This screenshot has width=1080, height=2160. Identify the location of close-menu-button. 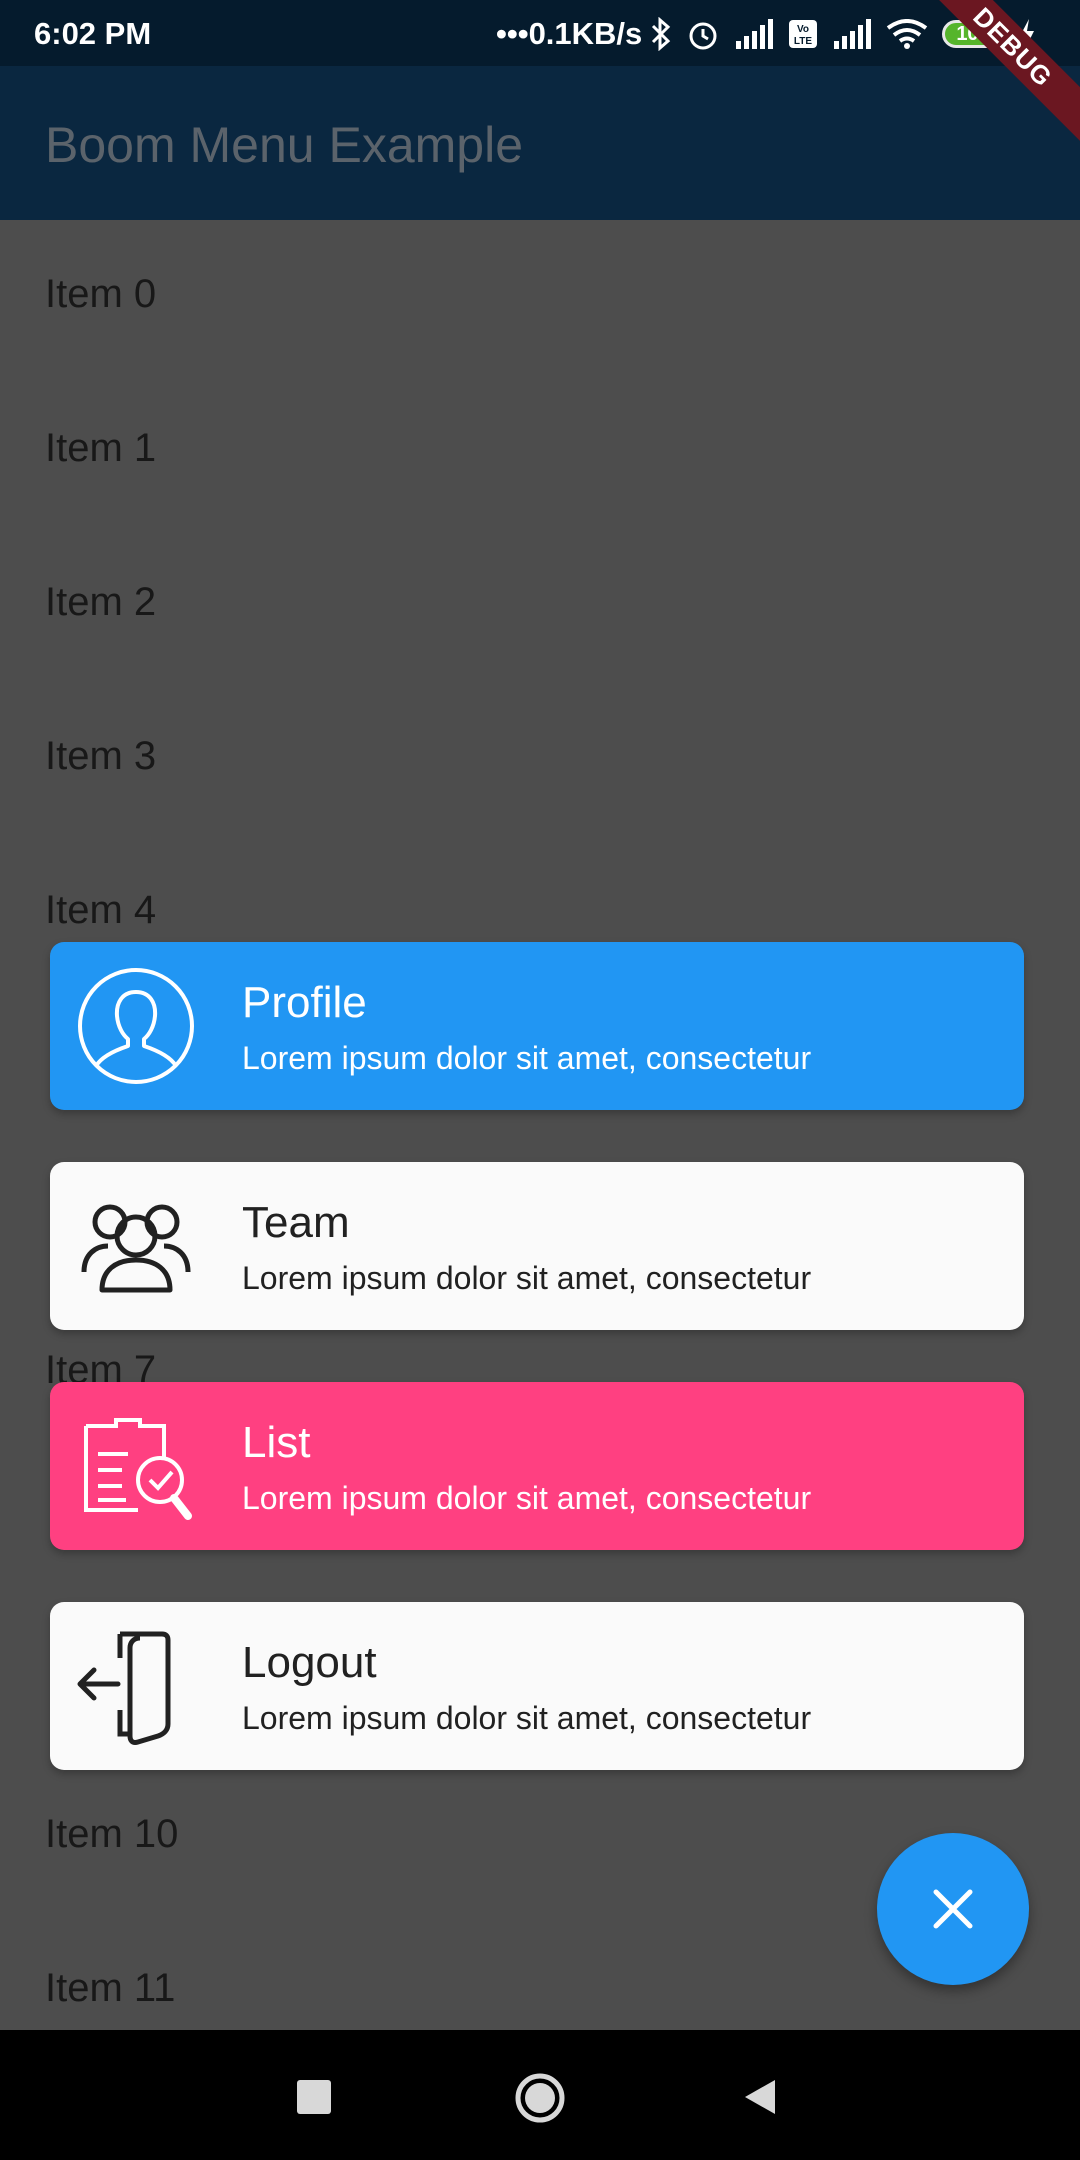
(953, 1909).